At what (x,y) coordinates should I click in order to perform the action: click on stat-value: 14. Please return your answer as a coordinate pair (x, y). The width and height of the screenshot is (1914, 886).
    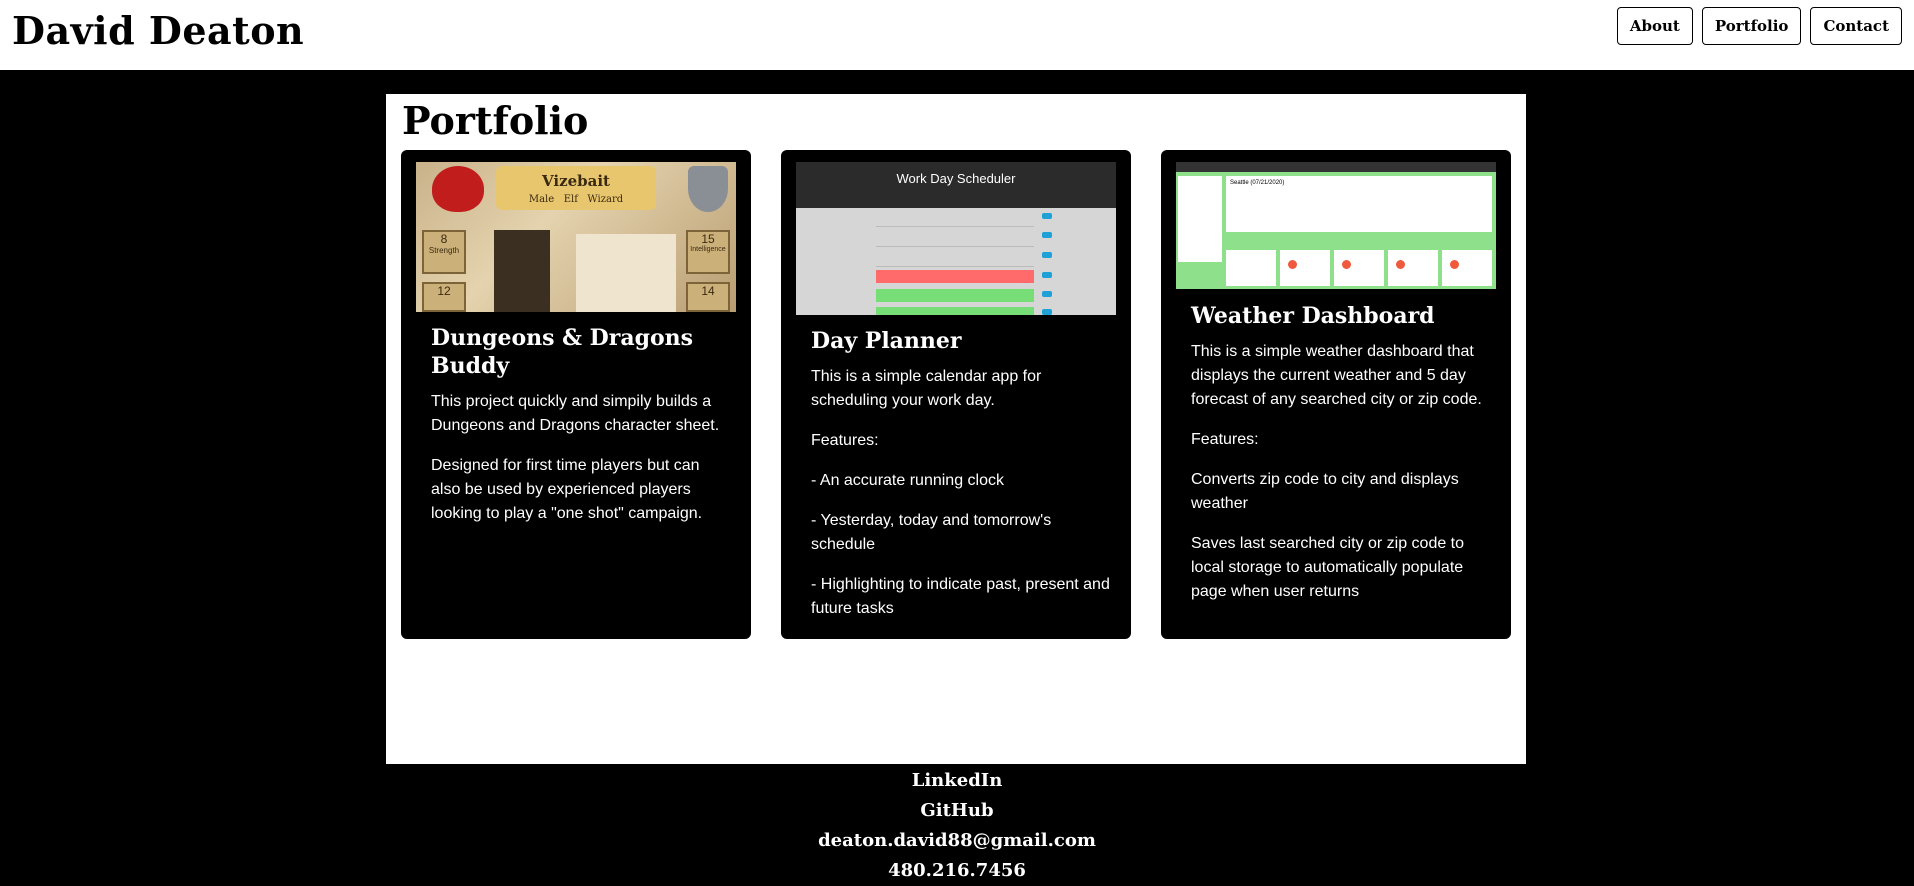
    Looking at the image, I should click on (708, 291).